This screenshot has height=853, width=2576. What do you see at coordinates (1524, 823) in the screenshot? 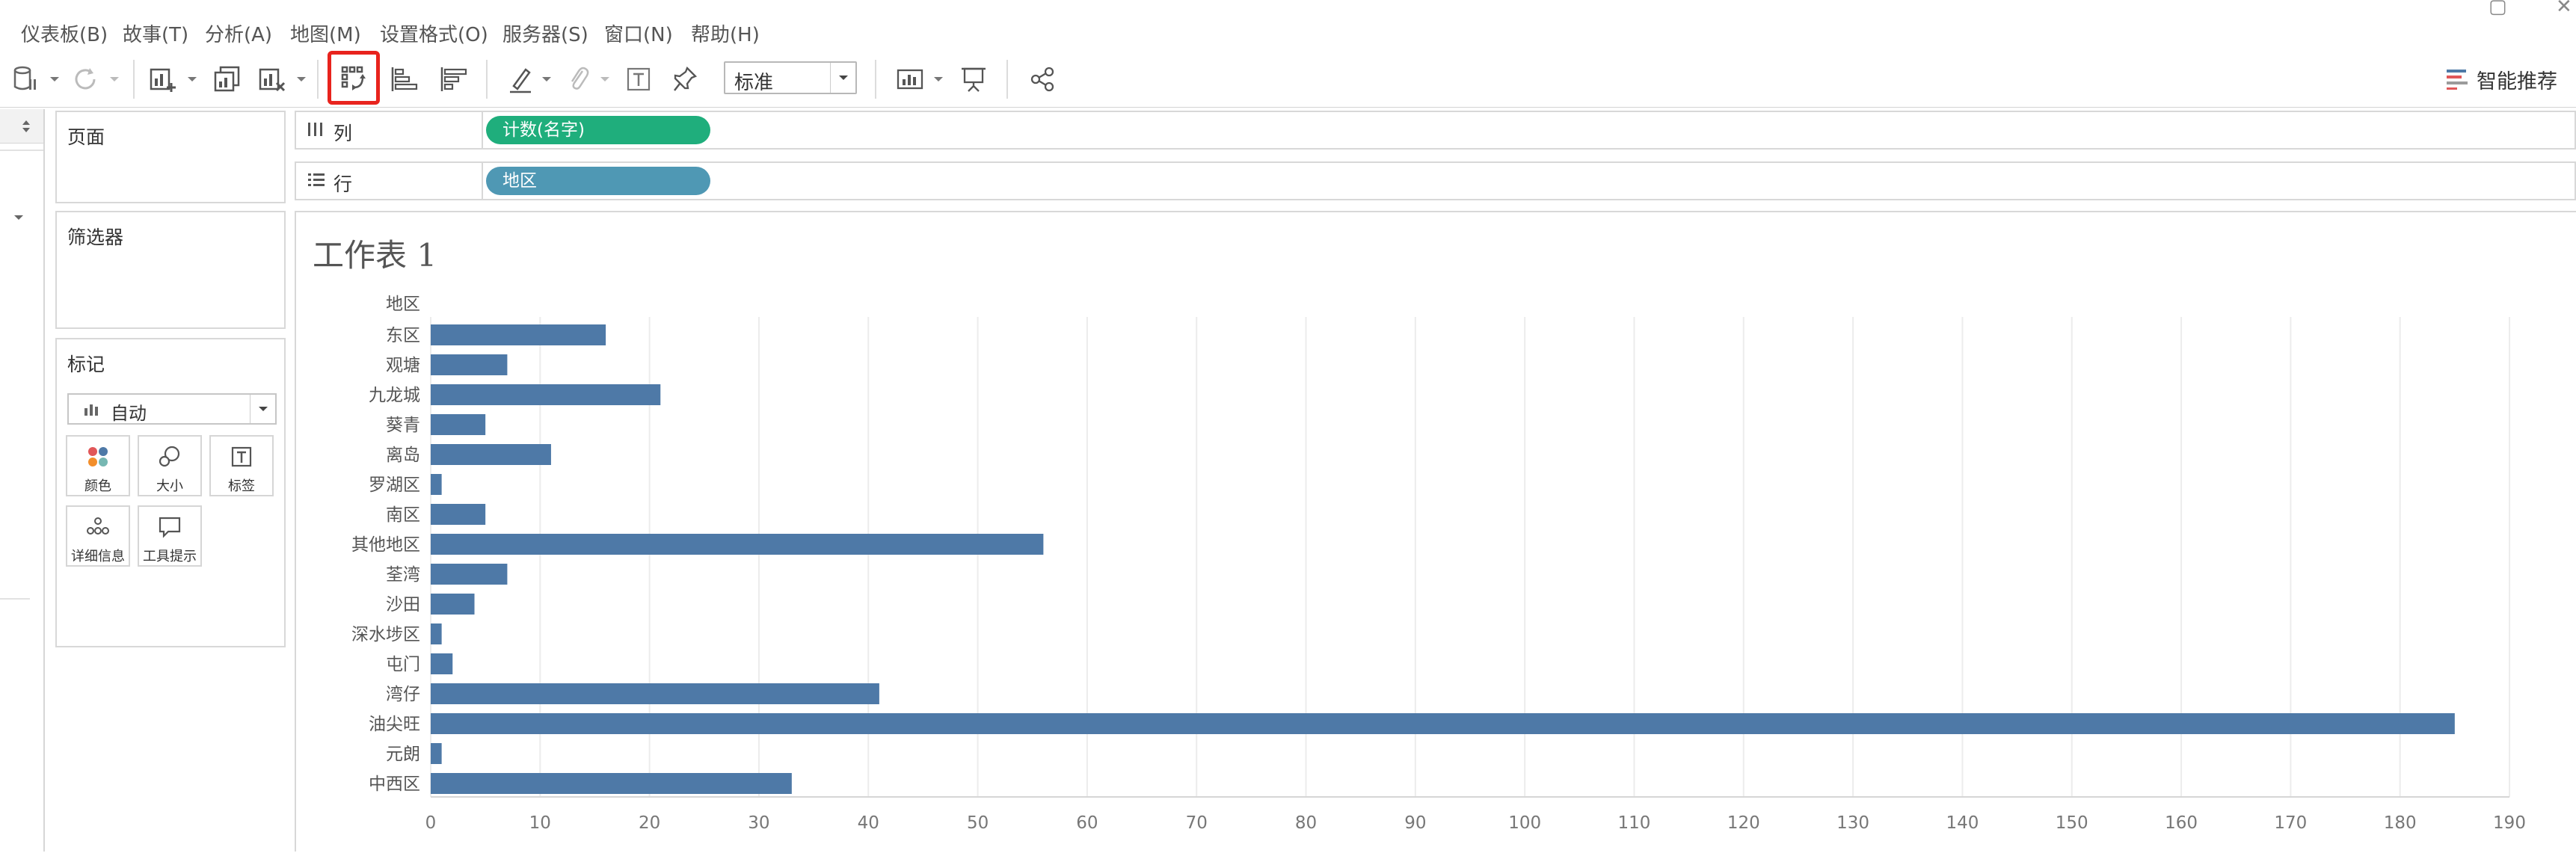
I see `x-tick-label: 100` at bounding box center [1524, 823].